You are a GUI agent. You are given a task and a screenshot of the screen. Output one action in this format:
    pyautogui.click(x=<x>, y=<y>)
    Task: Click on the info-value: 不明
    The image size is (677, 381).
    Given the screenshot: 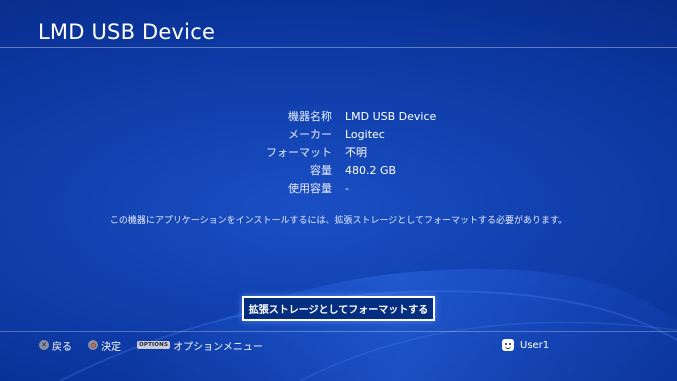 What is the action you would take?
    pyautogui.click(x=356, y=152)
    